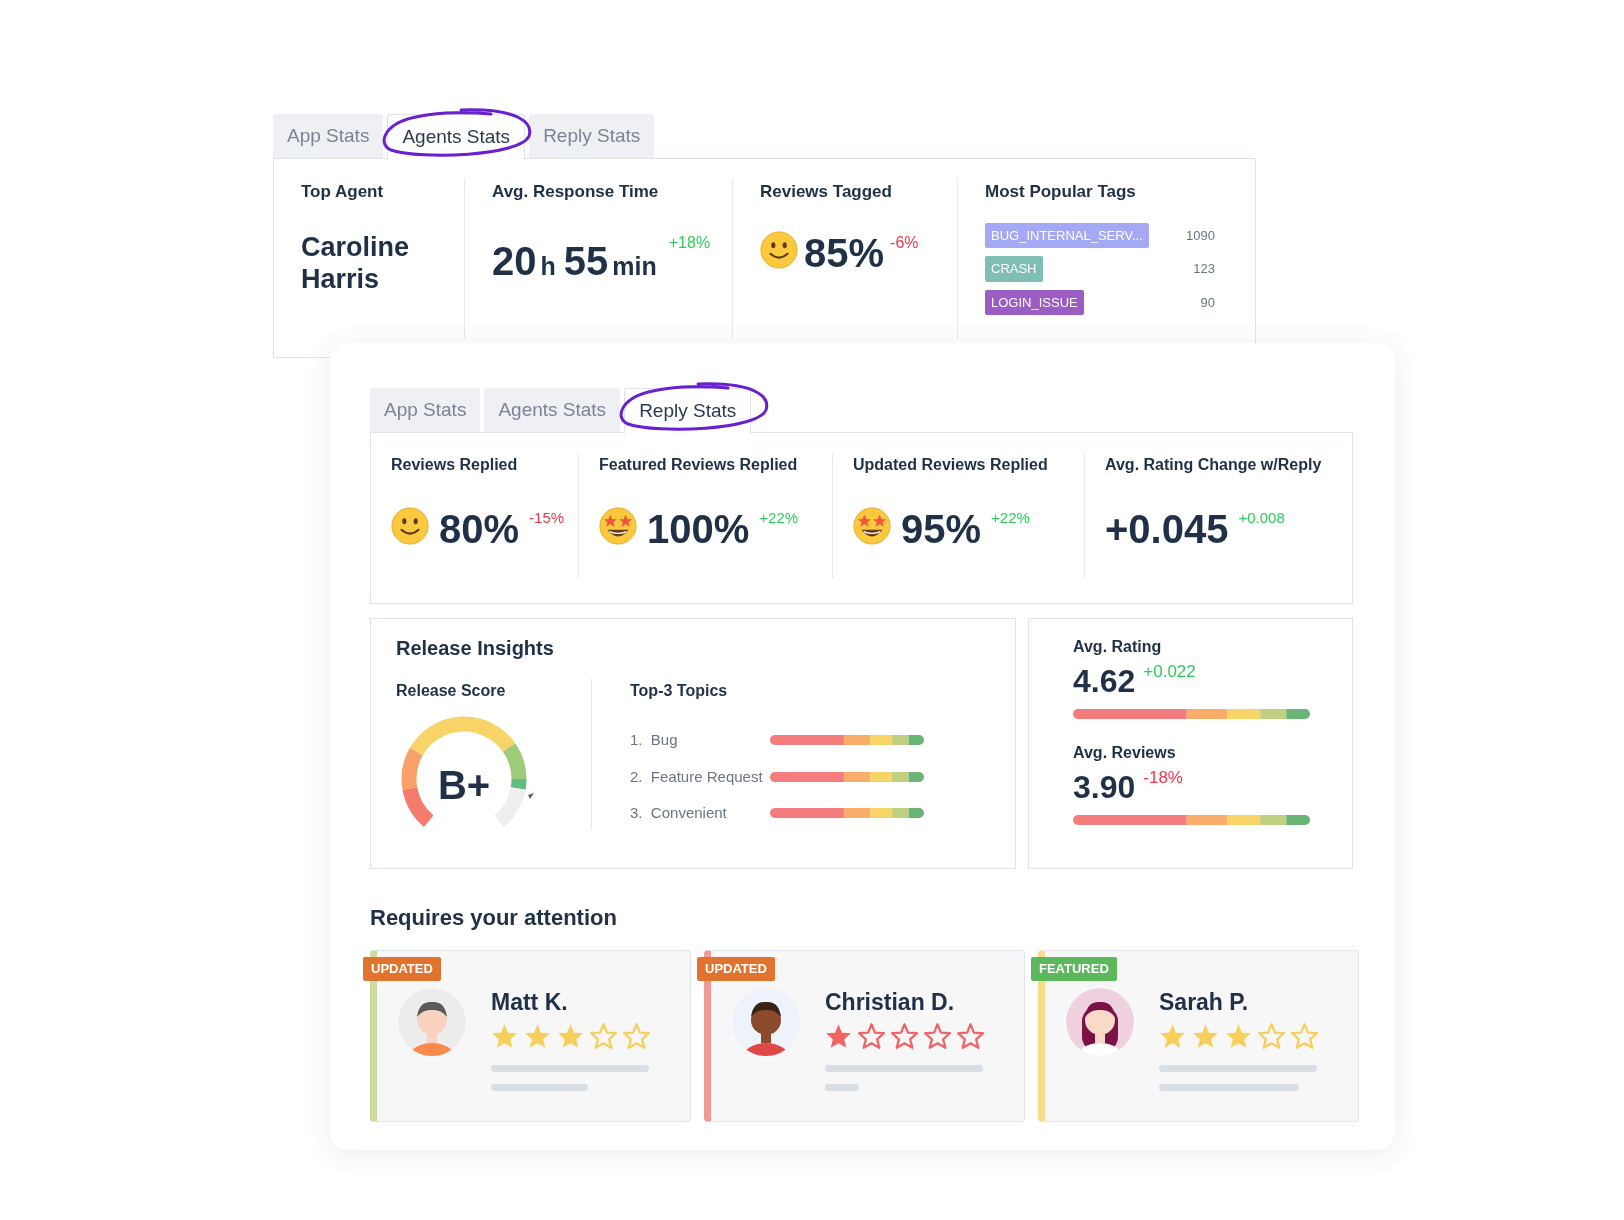 The height and width of the screenshot is (1220, 1624). I want to click on section-title: Requires your attention, so click(494, 918).